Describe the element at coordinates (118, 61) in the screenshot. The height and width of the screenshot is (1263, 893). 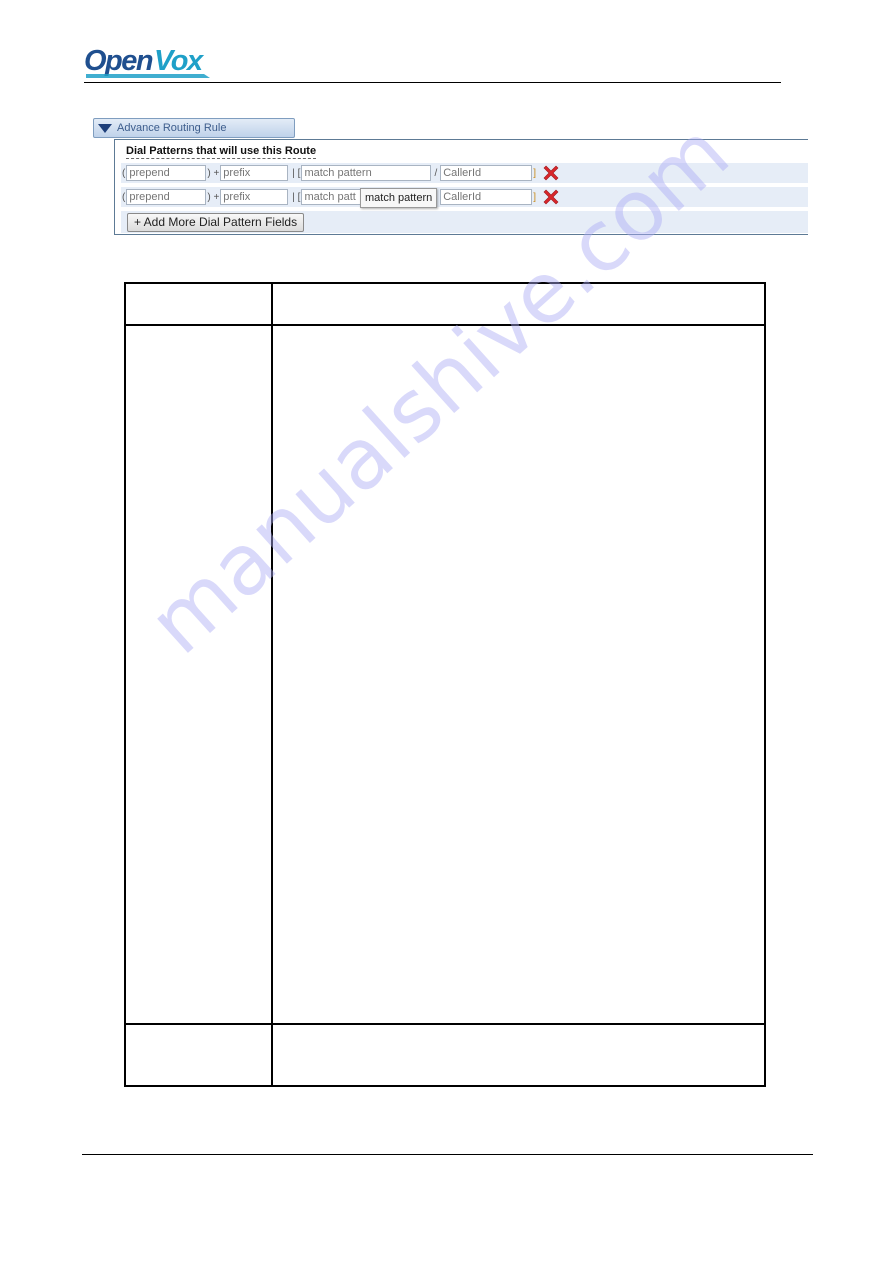
I see `svg-text: Open` at that location.